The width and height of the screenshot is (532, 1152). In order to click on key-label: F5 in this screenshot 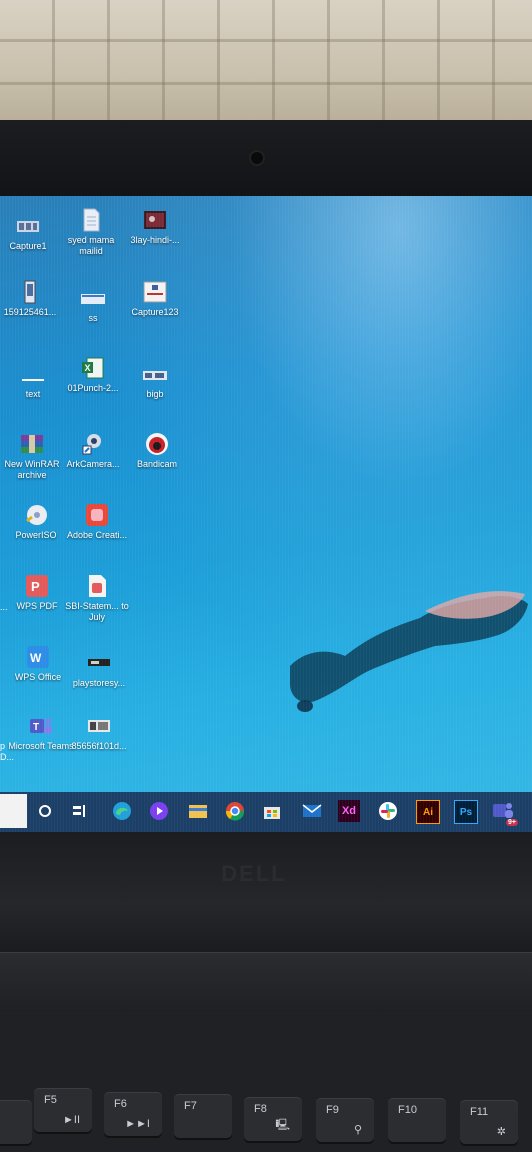, I will do `click(50, 1100)`.